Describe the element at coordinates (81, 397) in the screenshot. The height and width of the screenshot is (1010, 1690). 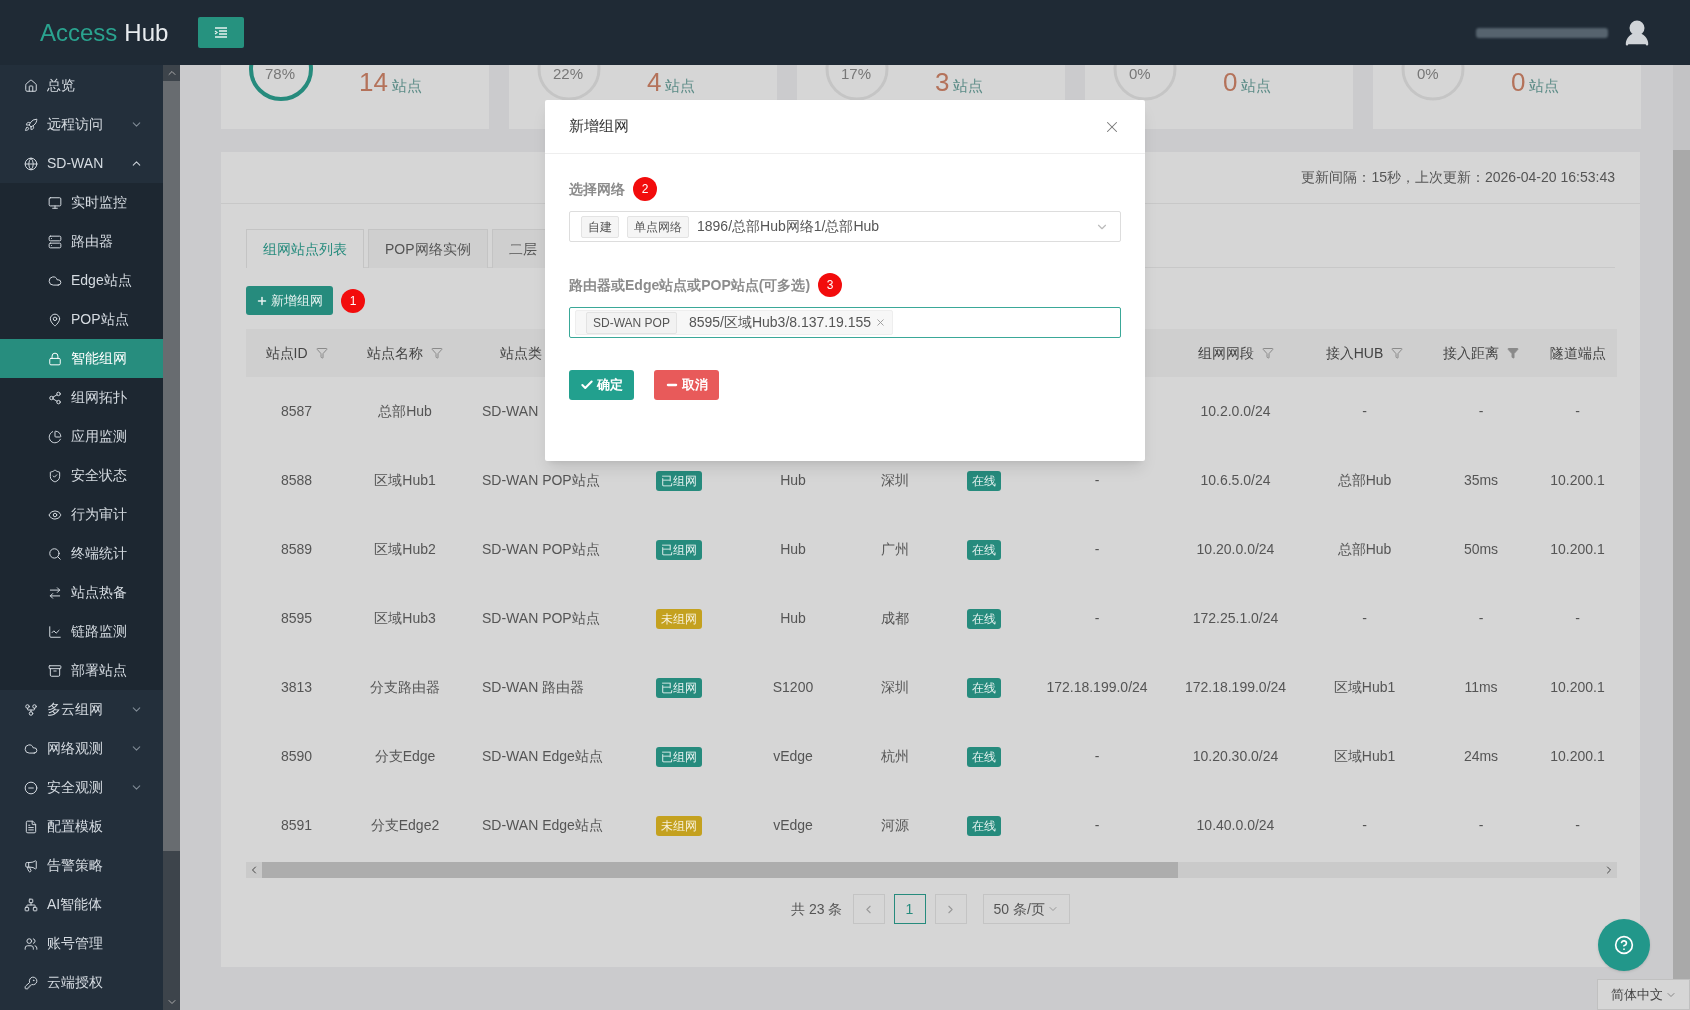
I see `nav-item: 组网拓扑` at that location.